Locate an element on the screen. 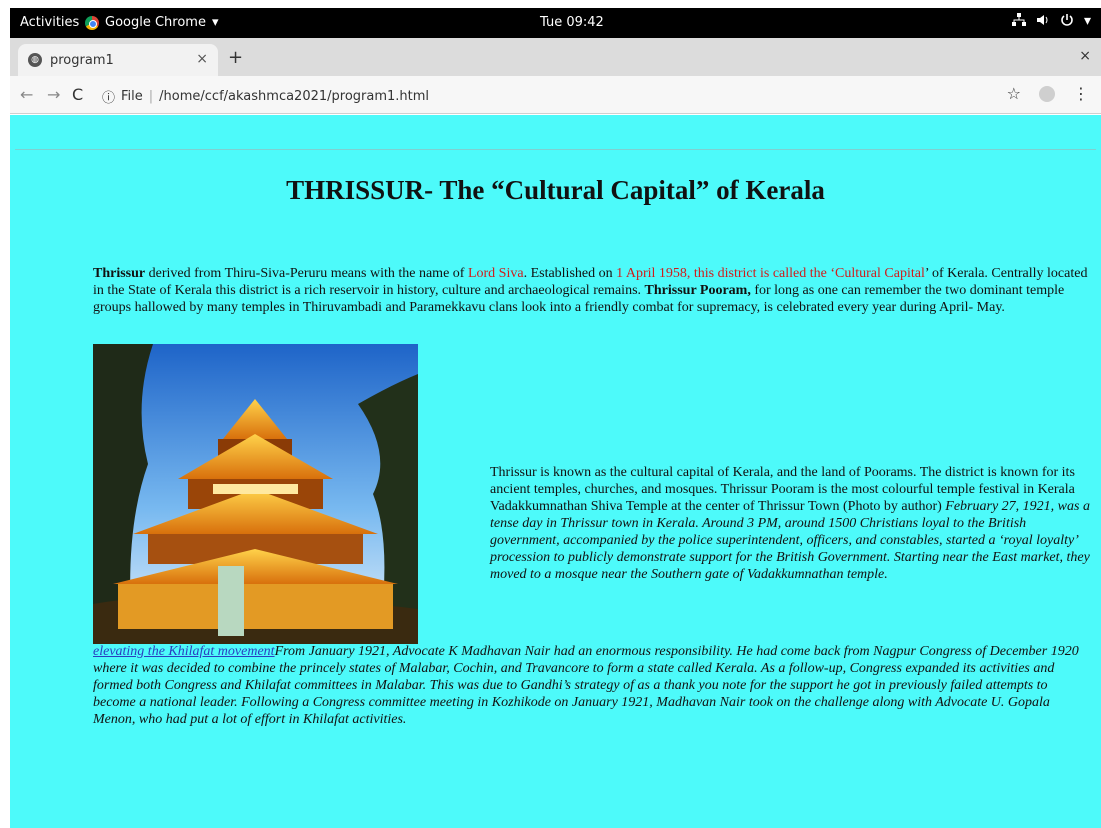 The image size is (1101, 828). bold-thrissur: Thrissur is located at coordinates (119, 273).